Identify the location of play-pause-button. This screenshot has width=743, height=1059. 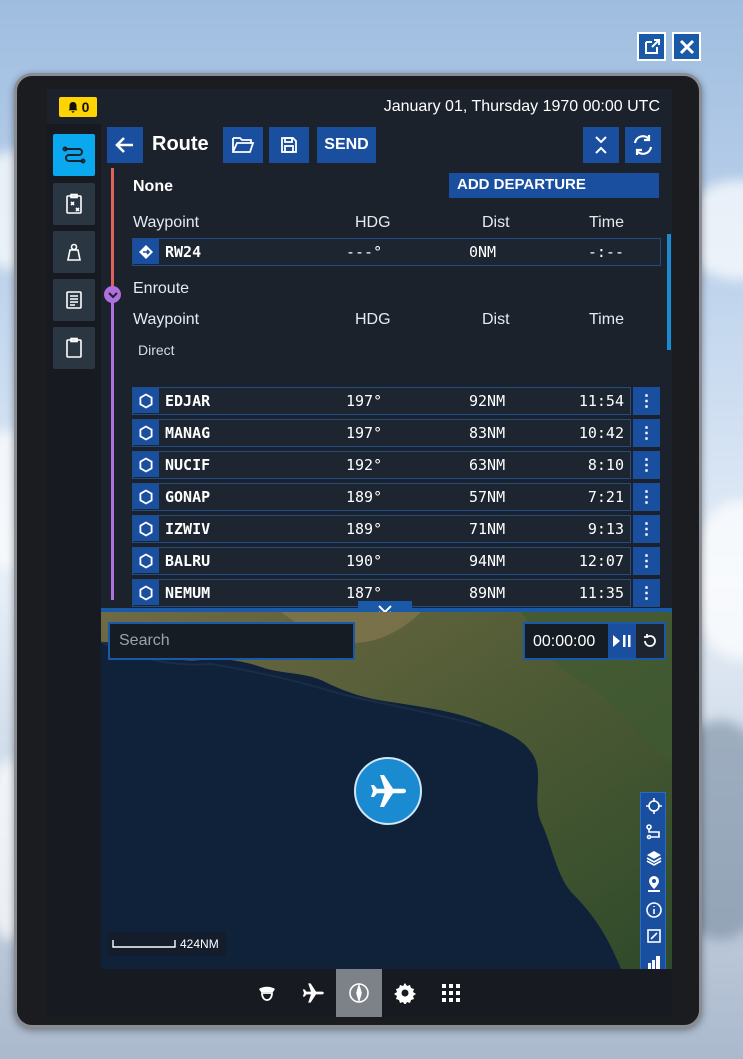
(622, 641).